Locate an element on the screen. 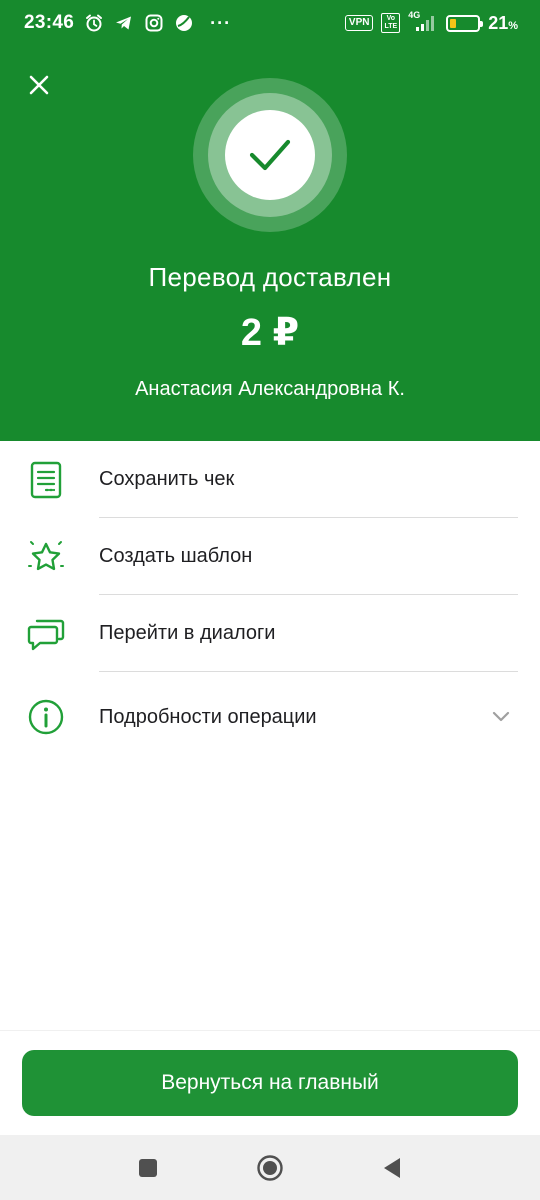  back-button is located at coordinates (392, 1168).